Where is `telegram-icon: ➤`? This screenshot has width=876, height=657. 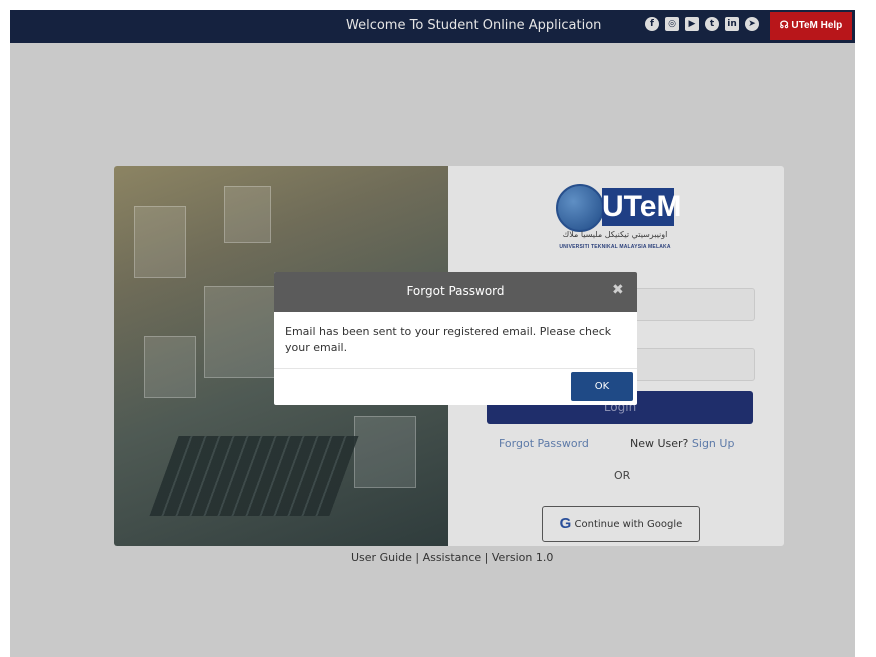
telegram-icon: ➤ is located at coordinates (752, 24).